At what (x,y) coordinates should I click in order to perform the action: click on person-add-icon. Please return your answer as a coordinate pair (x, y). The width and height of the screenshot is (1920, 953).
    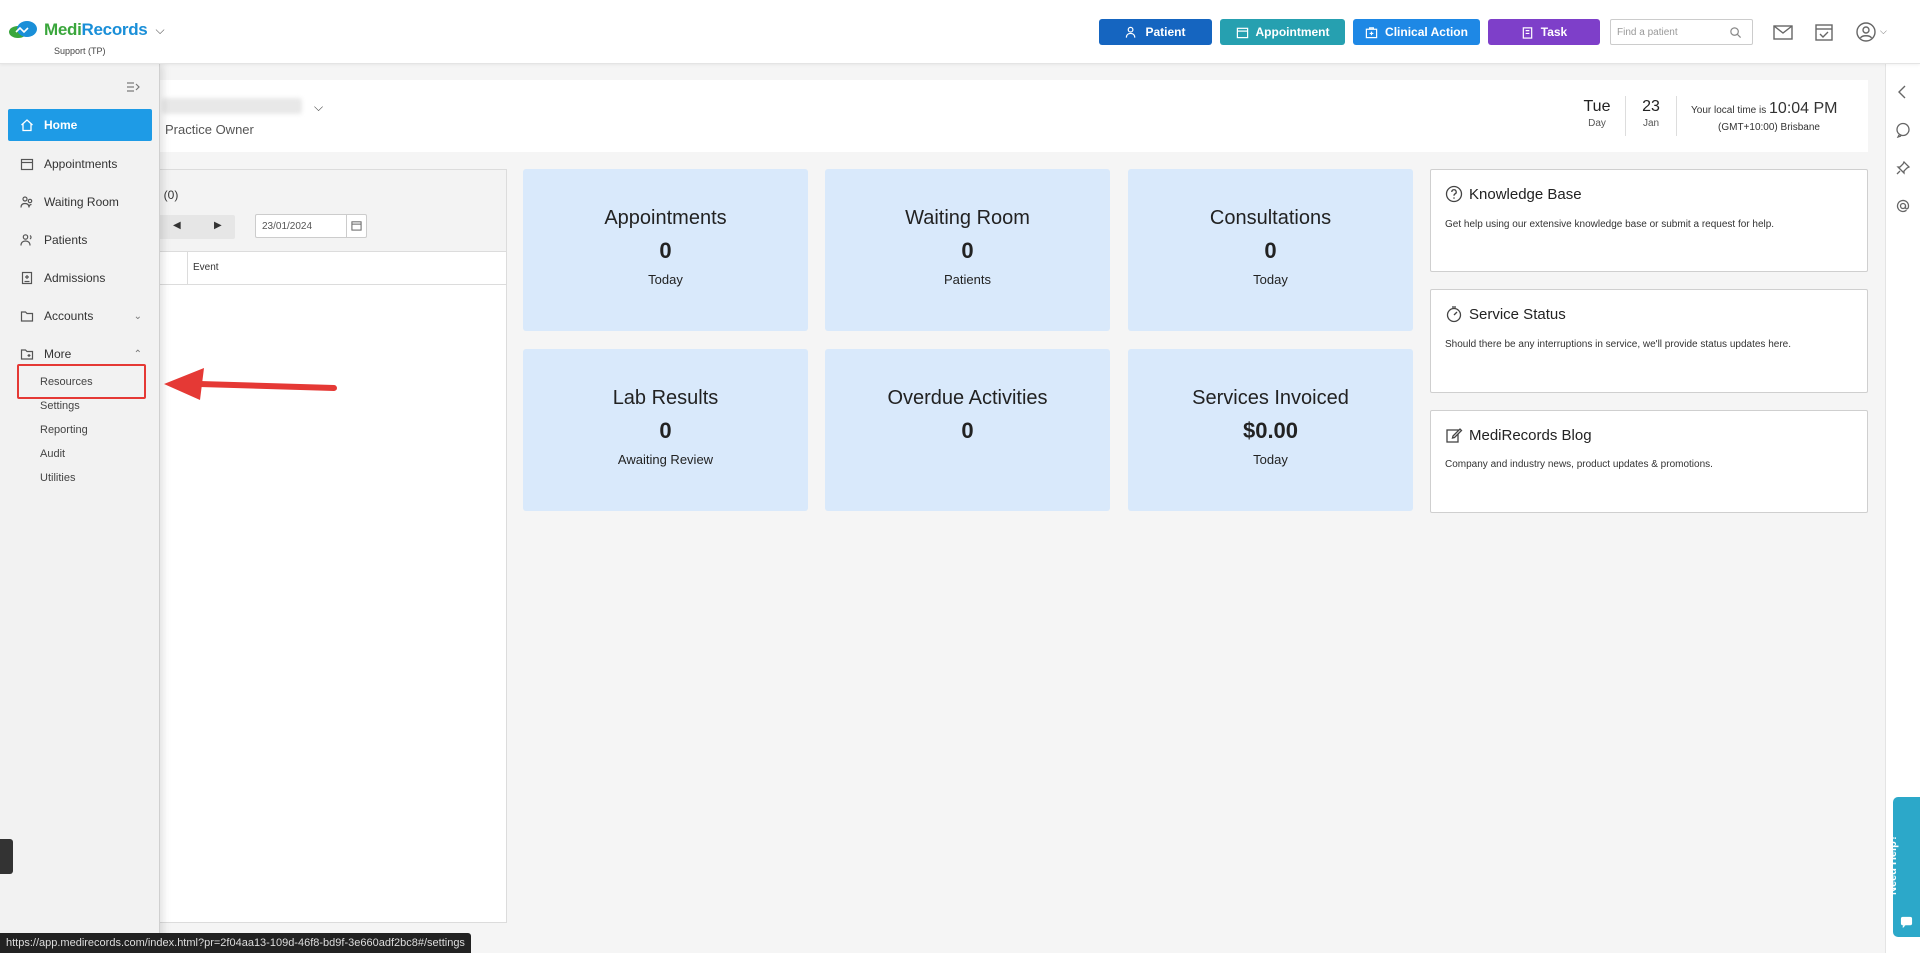
    Looking at the image, I should click on (1131, 32).